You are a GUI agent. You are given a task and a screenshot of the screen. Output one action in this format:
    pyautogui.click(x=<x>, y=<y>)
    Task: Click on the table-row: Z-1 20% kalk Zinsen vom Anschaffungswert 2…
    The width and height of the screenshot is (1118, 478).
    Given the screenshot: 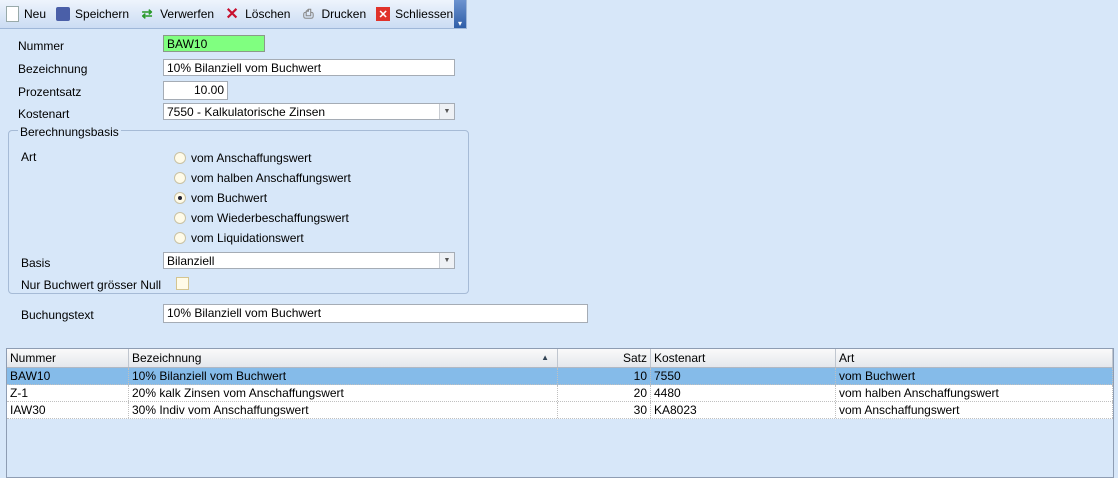 What is the action you would take?
    pyautogui.click(x=560, y=393)
    